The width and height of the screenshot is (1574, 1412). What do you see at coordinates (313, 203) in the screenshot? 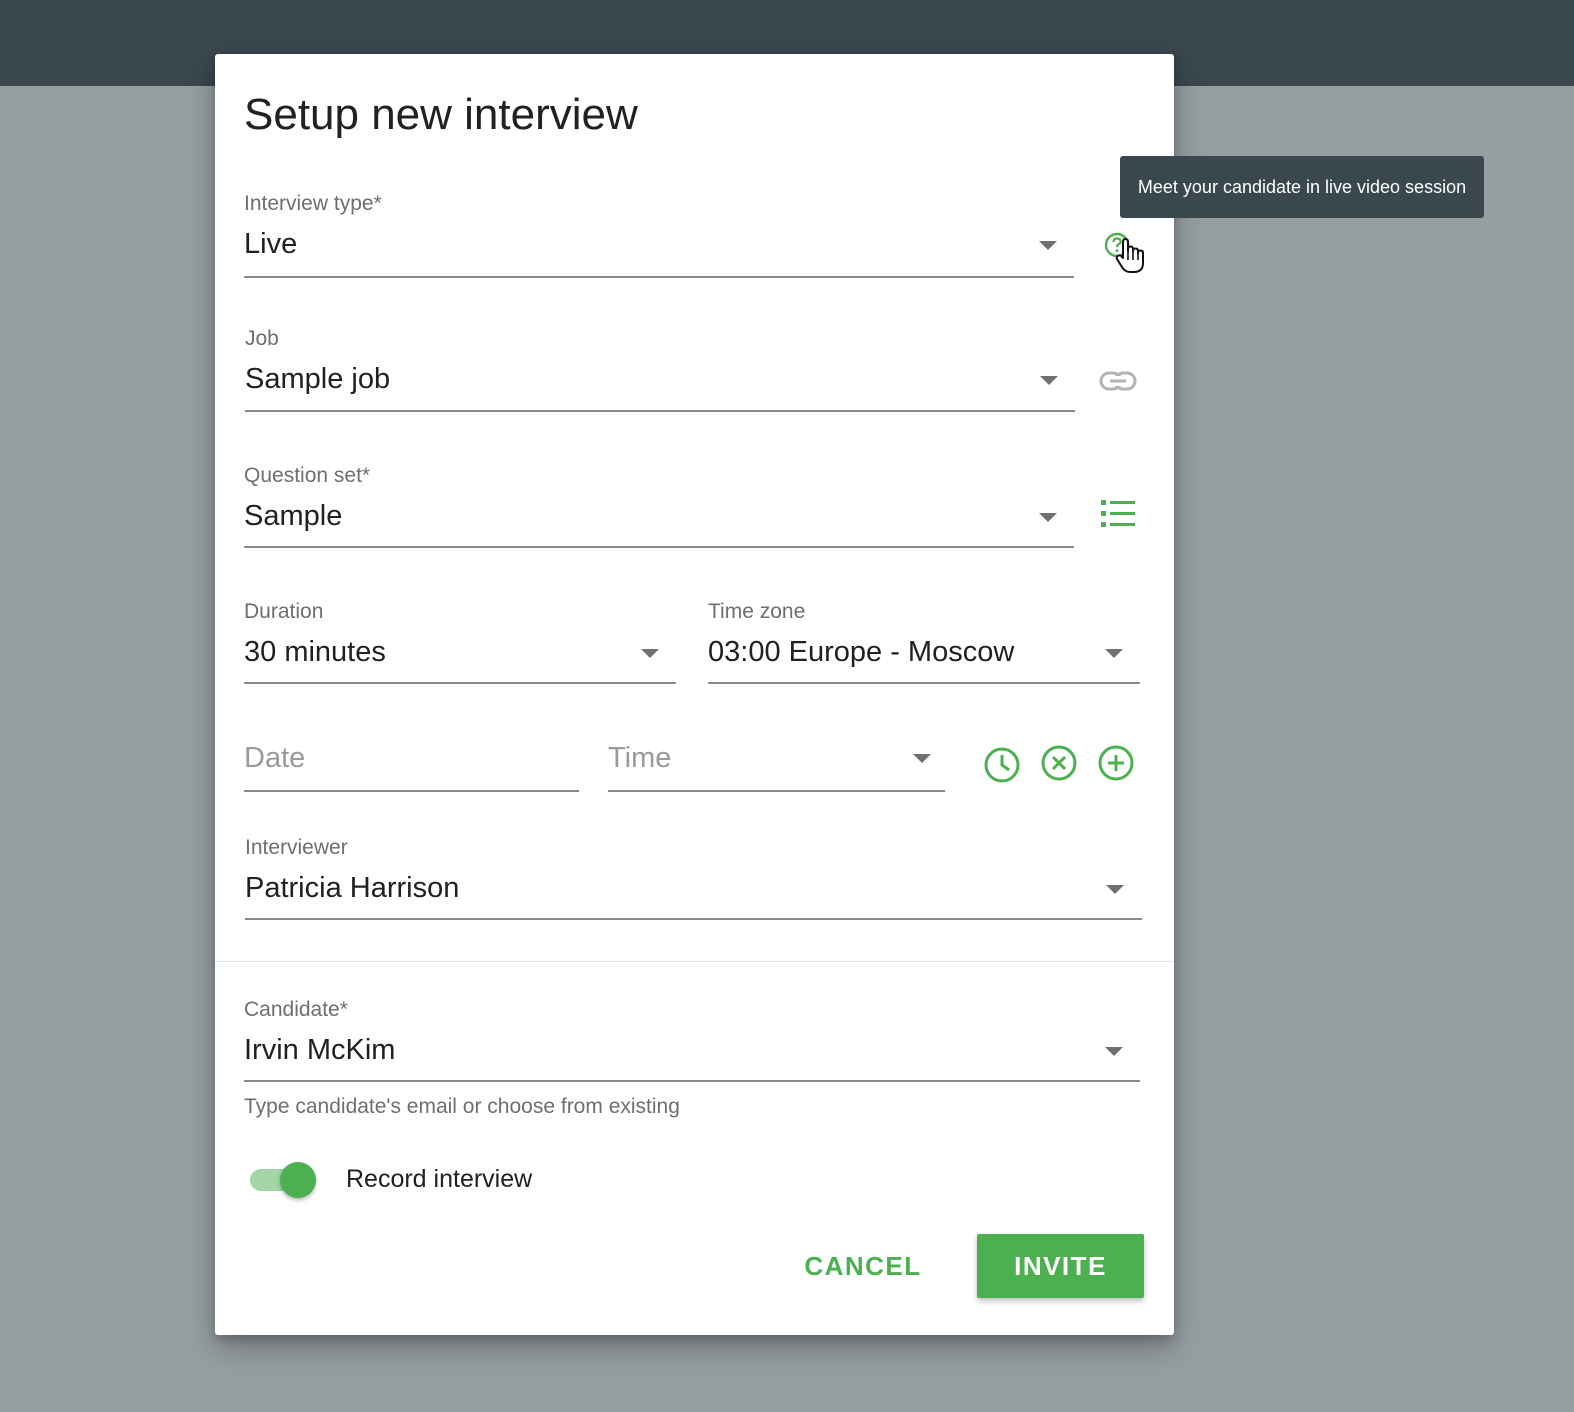
I see `interview-type-label: Interview type*` at bounding box center [313, 203].